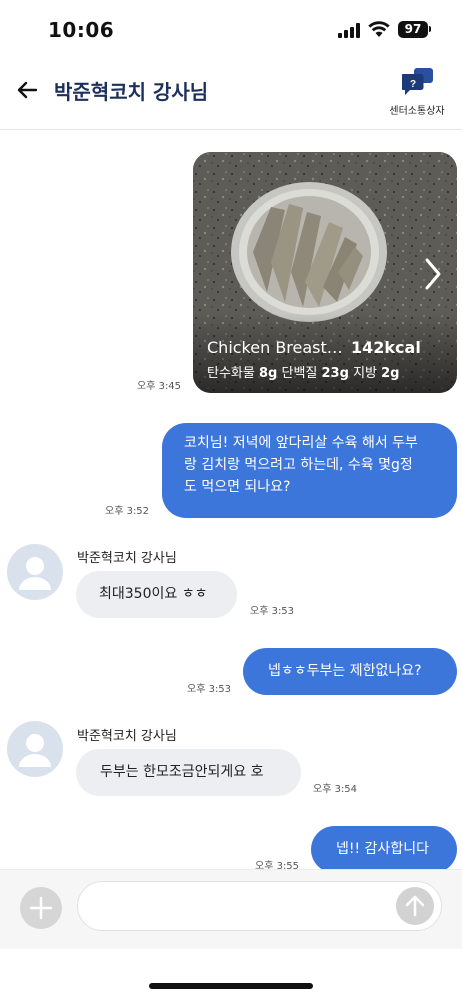 The height and width of the screenshot is (1000, 462). What do you see at coordinates (413, 29) in the screenshot?
I see `battery-icon: 97` at bounding box center [413, 29].